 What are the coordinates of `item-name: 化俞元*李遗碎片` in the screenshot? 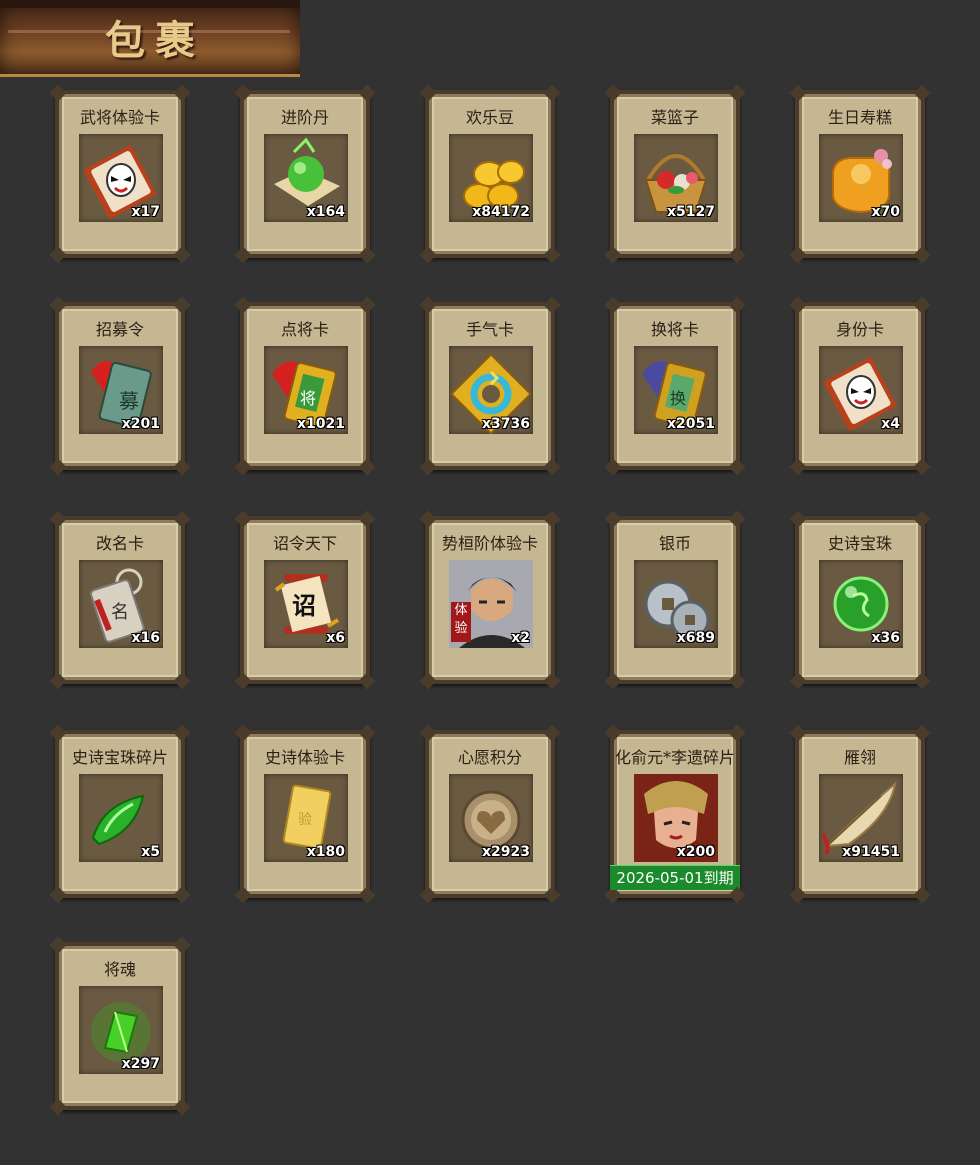 It's located at (674, 757).